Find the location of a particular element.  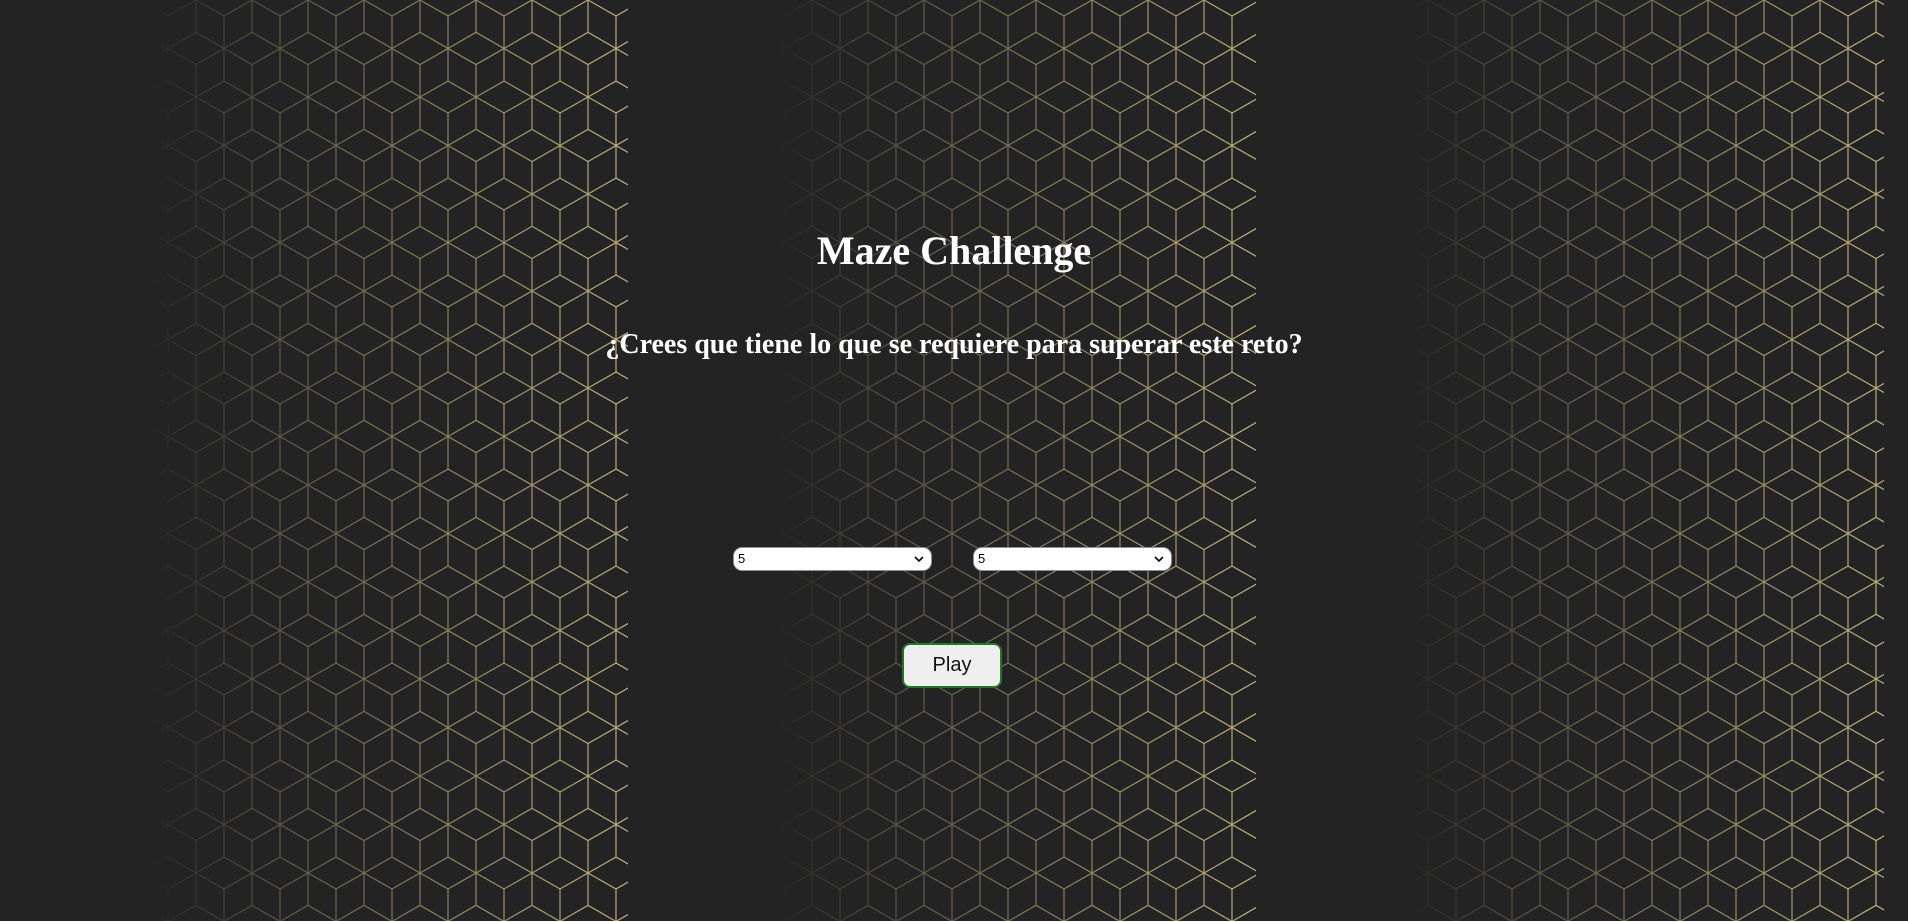

rows-select: 5 is located at coordinates (832, 559).